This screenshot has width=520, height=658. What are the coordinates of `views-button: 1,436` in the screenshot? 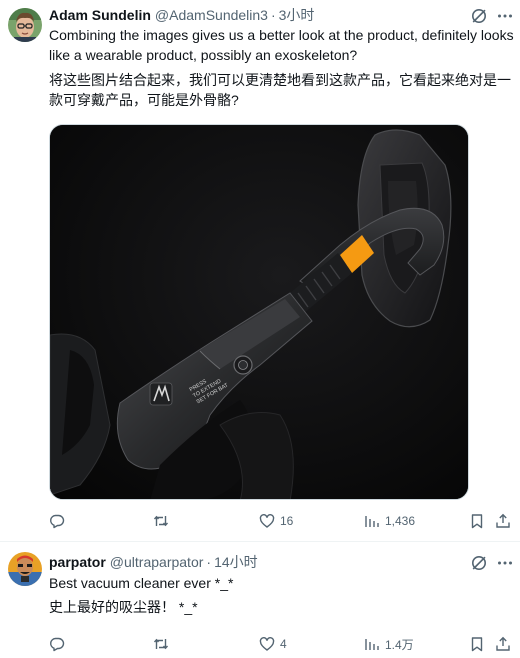 It's located at (389, 521).